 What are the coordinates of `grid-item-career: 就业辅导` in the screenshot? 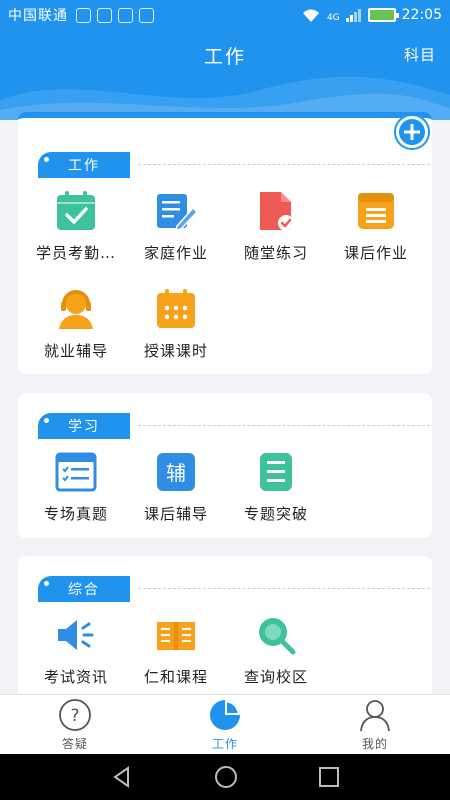 It's located at (76, 324).